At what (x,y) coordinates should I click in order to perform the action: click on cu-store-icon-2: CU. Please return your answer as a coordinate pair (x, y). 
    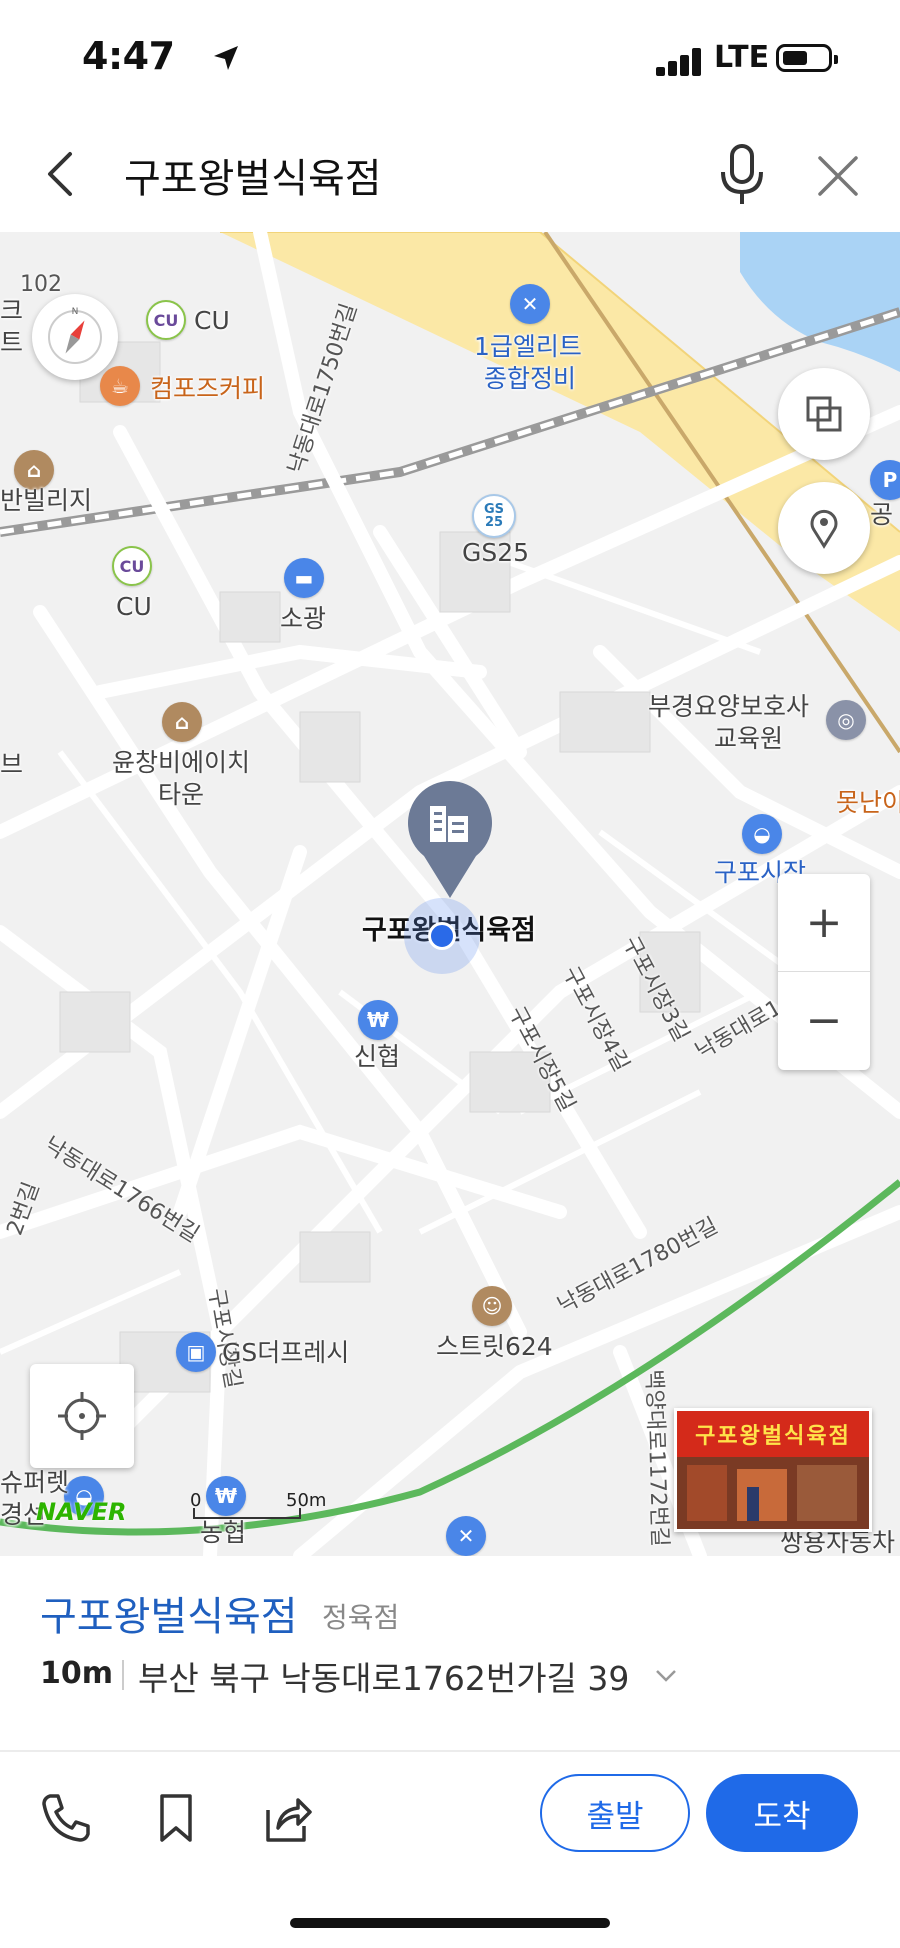
    Looking at the image, I should click on (132, 566).